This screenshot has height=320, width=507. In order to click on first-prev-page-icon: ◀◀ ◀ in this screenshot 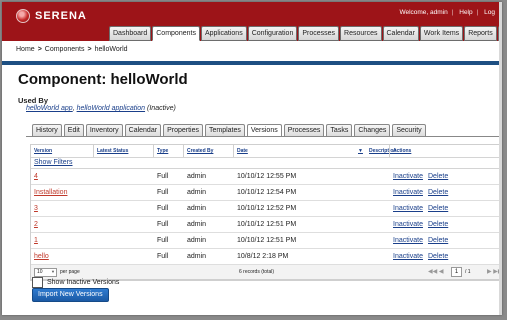, I will do `click(436, 271)`.